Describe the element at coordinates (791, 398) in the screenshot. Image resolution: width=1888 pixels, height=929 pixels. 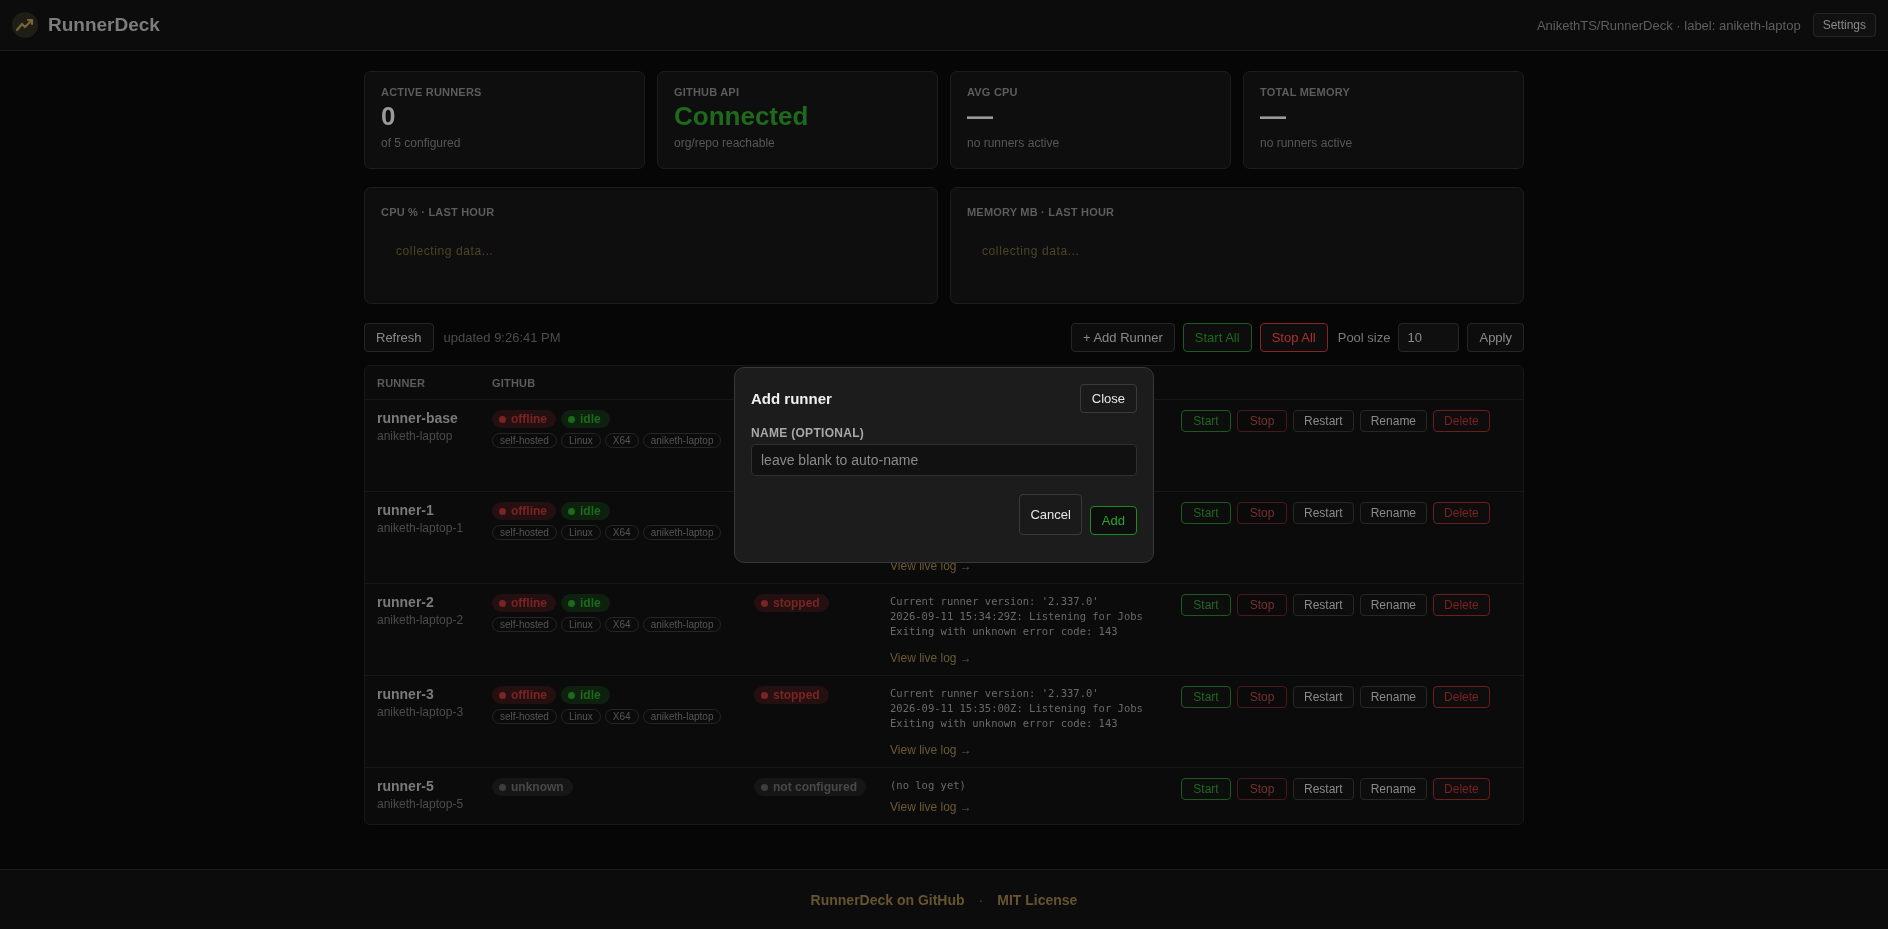
I see `dialog-title: Add runner` at that location.